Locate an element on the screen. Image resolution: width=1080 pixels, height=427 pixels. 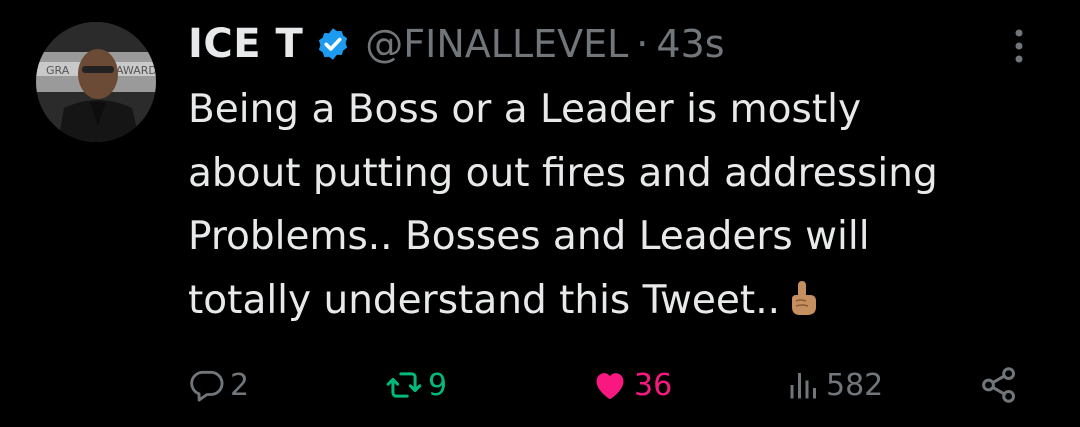
tweet-text-line-2: about putting out fires and addressing is located at coordinates (563, 173).